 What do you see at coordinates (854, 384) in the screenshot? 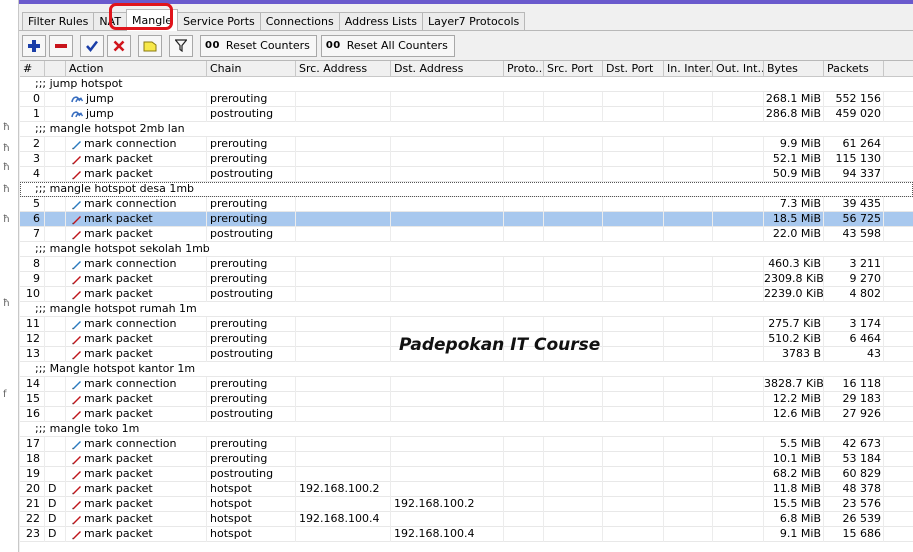
I see `rule-packets: 16 118` at bounding box center [854, 384].